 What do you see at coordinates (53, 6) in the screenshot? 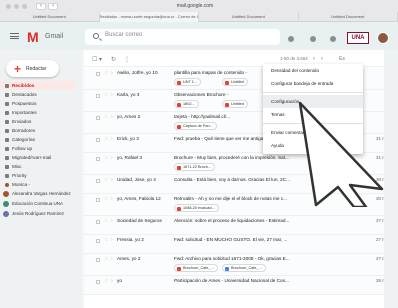
I see `forward-button: ›` at bounding box center [53, 6].